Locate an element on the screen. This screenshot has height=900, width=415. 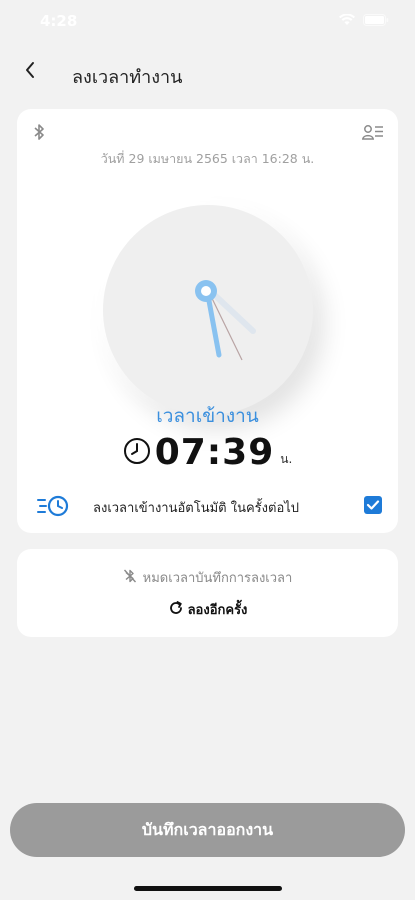
expired-row: หมดเวลาบันทึกการลงเวลา is located at coordinates (207, 577).